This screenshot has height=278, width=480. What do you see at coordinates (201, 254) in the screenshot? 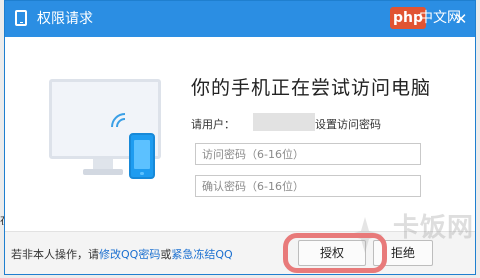
I see `freeze-qq-link: 紧急冻结QQ` at bounding box center [201, 254].